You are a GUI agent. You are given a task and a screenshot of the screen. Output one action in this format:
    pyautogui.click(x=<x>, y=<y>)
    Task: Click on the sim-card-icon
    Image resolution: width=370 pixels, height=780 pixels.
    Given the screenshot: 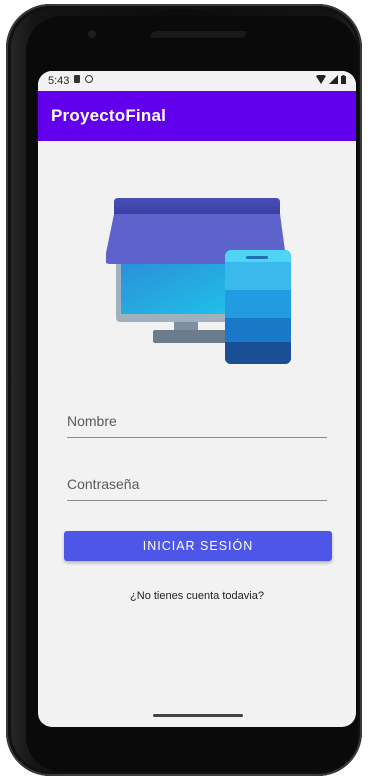 What is the action you would take?
    pyautogui.click(x=77, y=79)
    